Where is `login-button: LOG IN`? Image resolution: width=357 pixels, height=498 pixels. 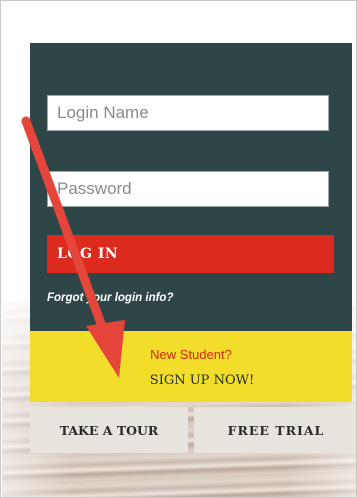 login-button: LOG IN is located at coordinates (190, 254).